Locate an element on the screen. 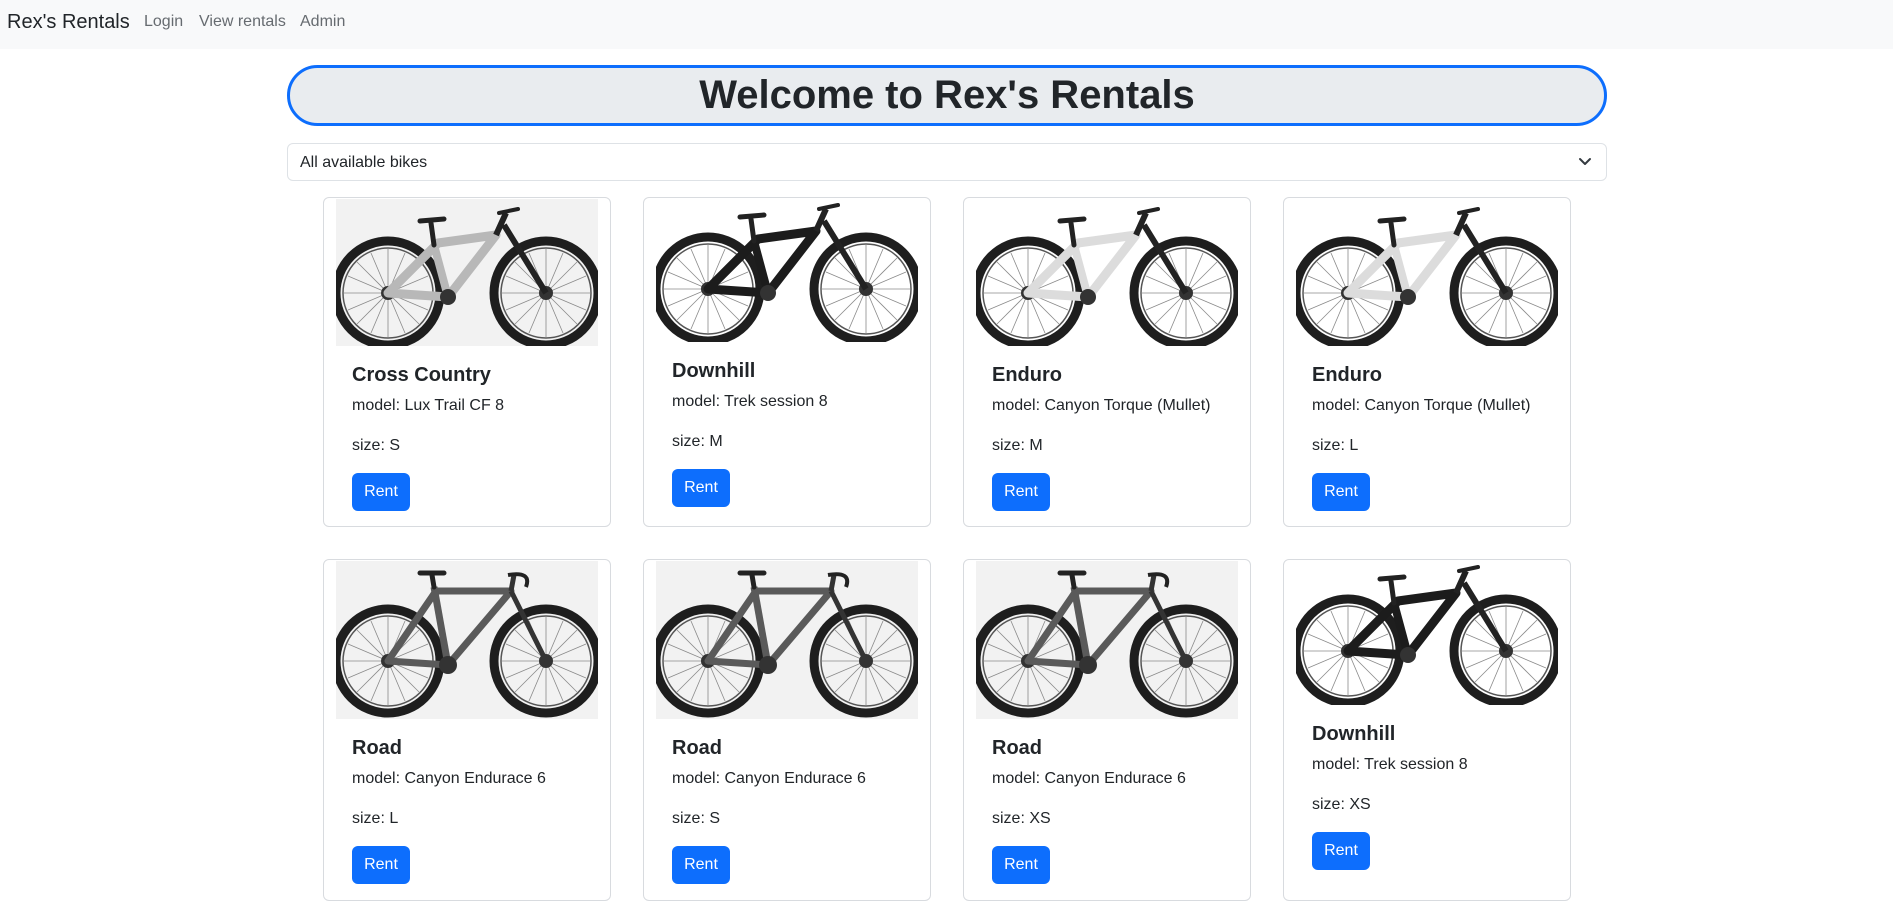 The width and height of the screenshot is (1893, 924). bike-filter-select: All available bikes is located at coordinates (947, 162).